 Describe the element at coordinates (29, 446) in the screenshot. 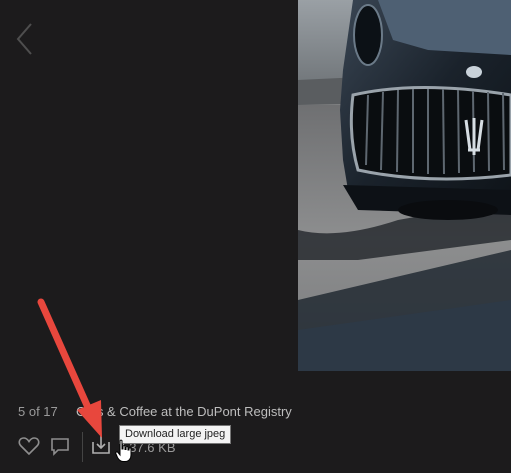

I see `heart-icon` at that location.